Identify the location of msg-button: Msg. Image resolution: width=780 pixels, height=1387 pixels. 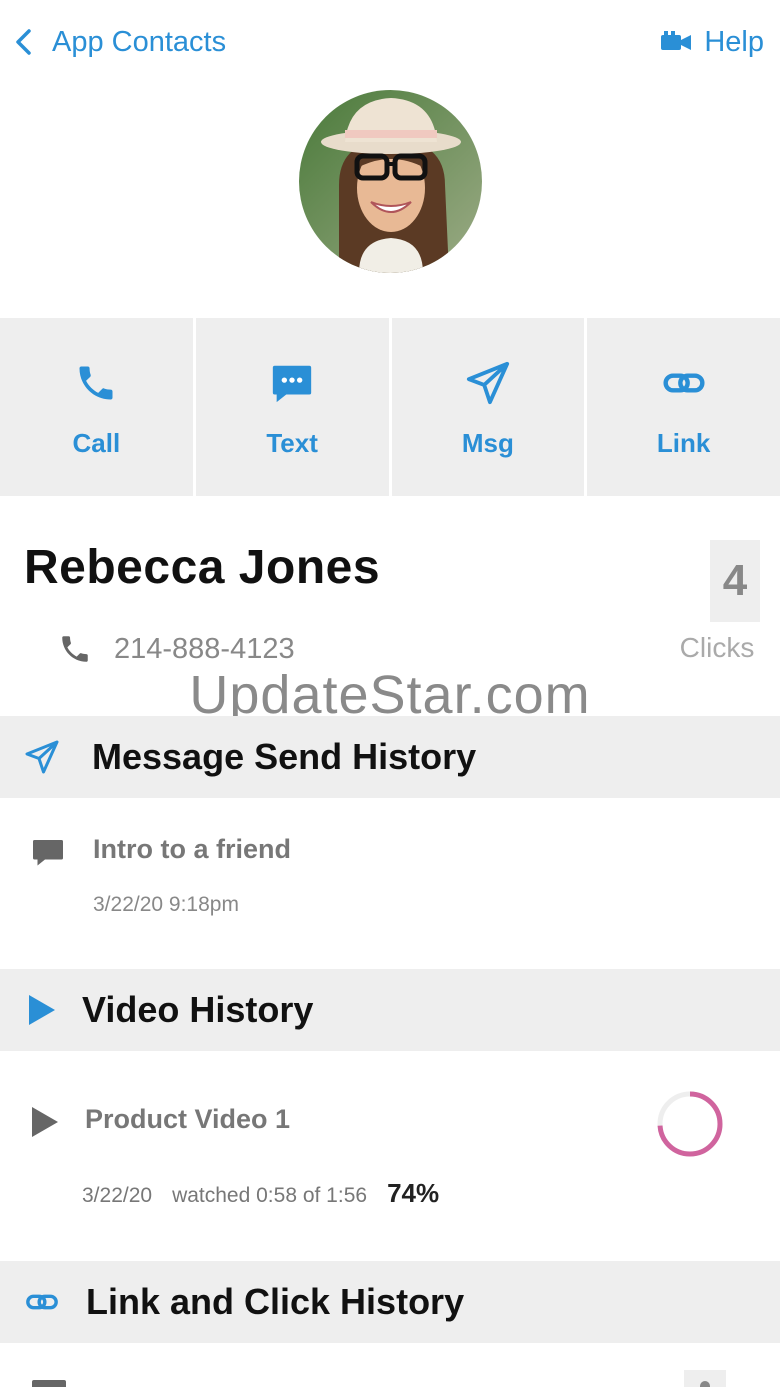
(488, 407).